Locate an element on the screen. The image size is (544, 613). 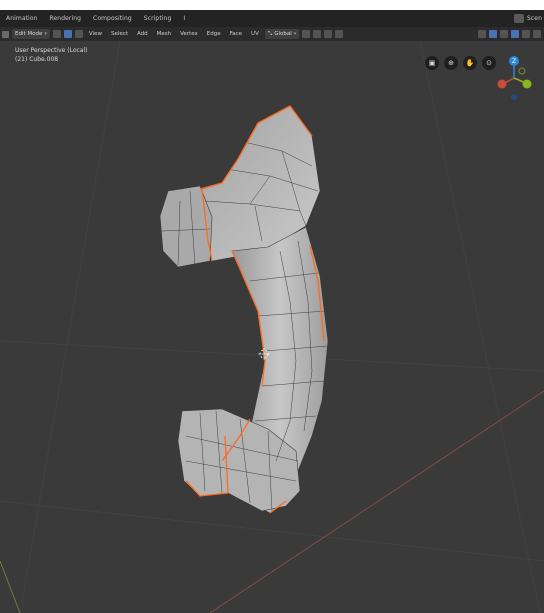
edge-select-button is located at coordinates (67, 34).